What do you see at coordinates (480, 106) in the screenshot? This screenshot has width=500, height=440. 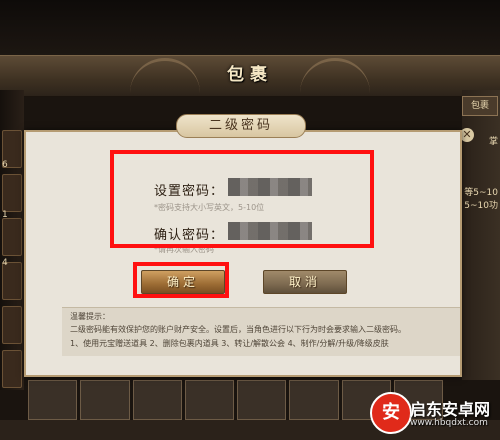 I see `right-panel-button: 包裹` at bounding box center [480, 106].